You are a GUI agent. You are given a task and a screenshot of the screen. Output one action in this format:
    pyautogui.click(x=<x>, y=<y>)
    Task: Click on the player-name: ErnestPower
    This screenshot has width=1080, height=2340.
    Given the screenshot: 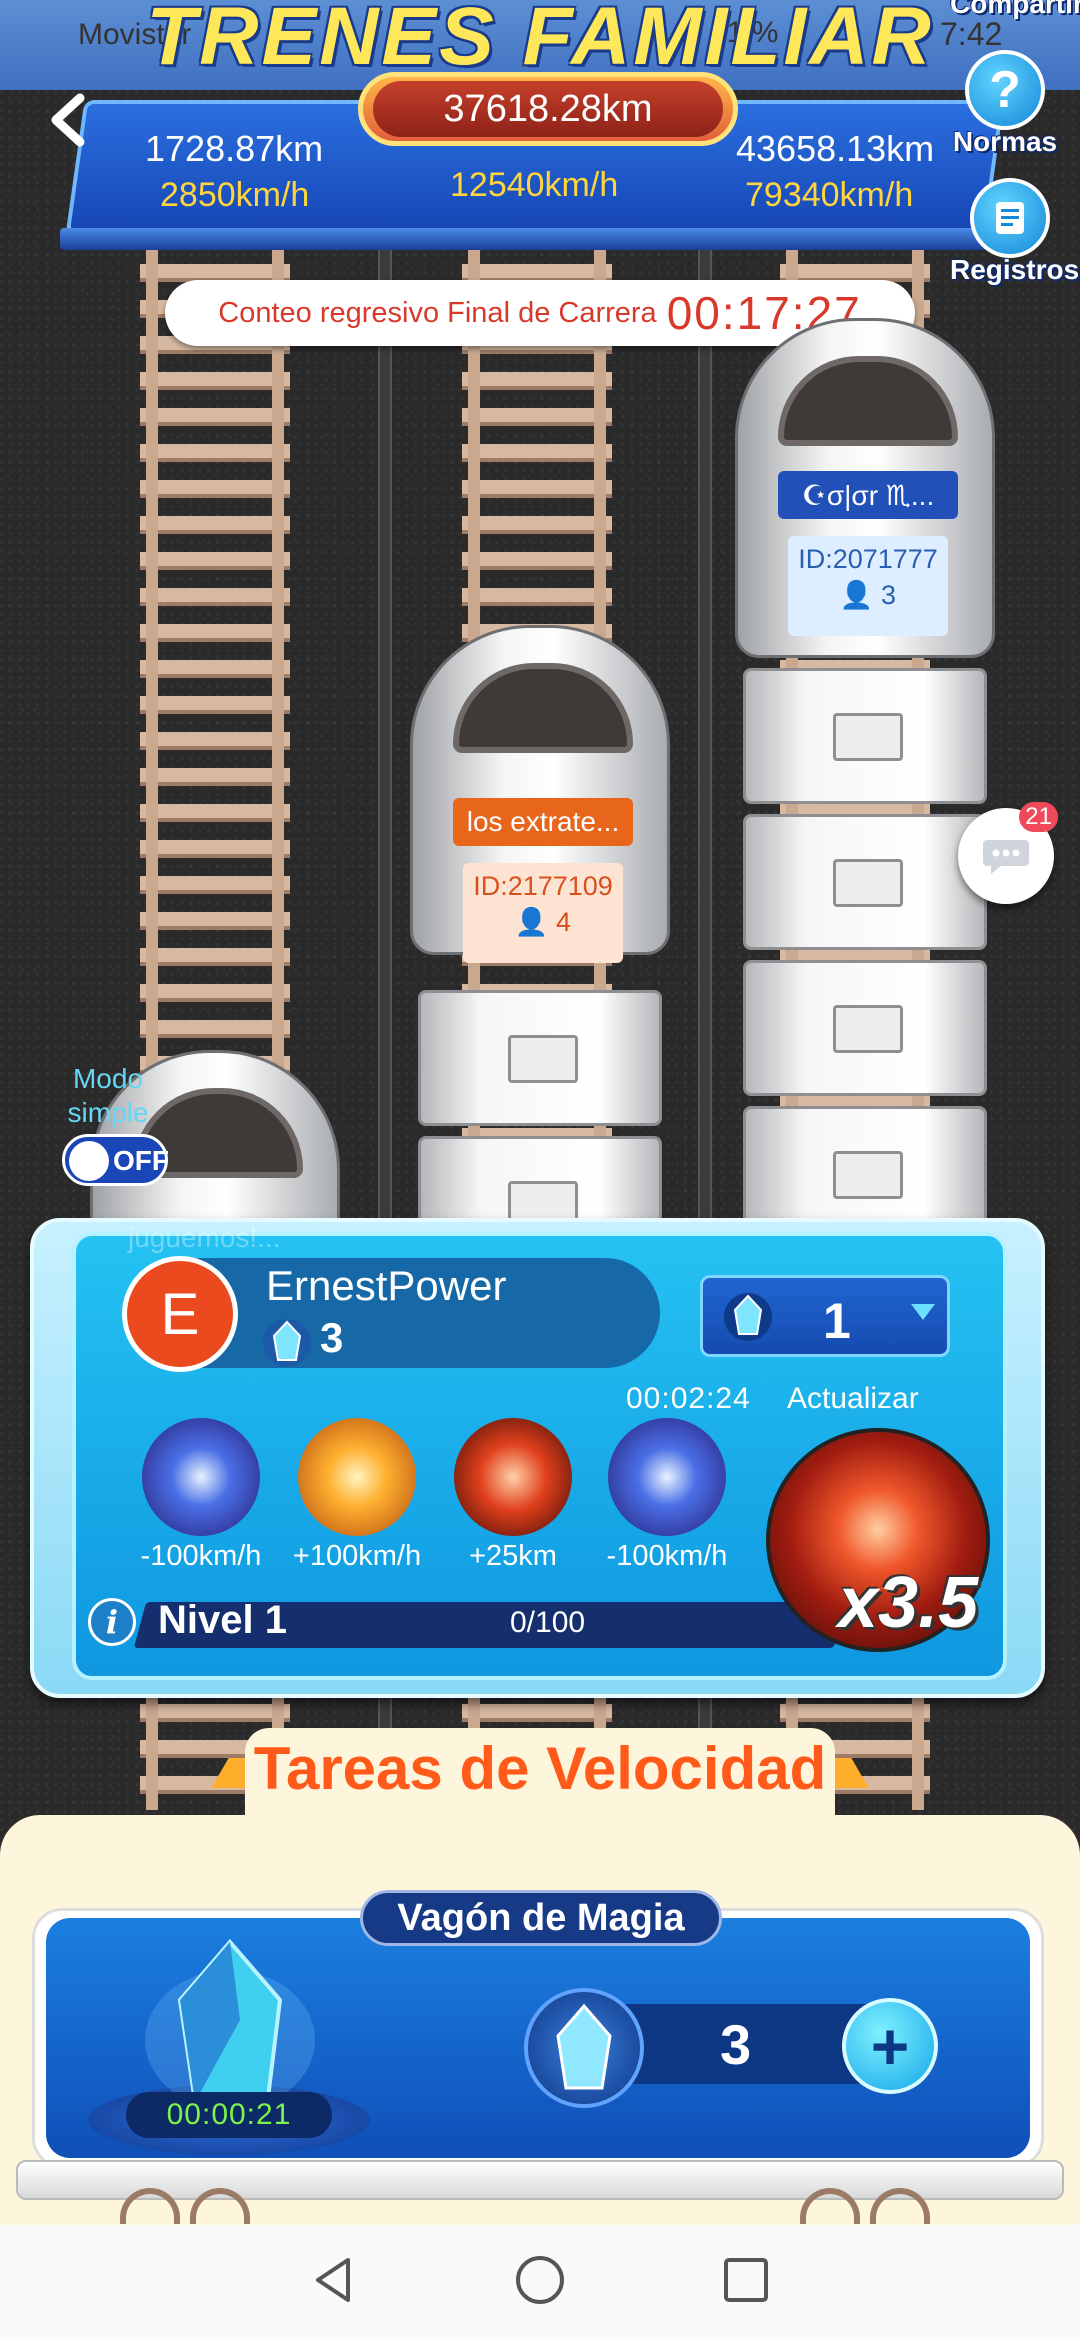 What is the action you would take?
    pyautogui.click(x=386, y=1285)
    